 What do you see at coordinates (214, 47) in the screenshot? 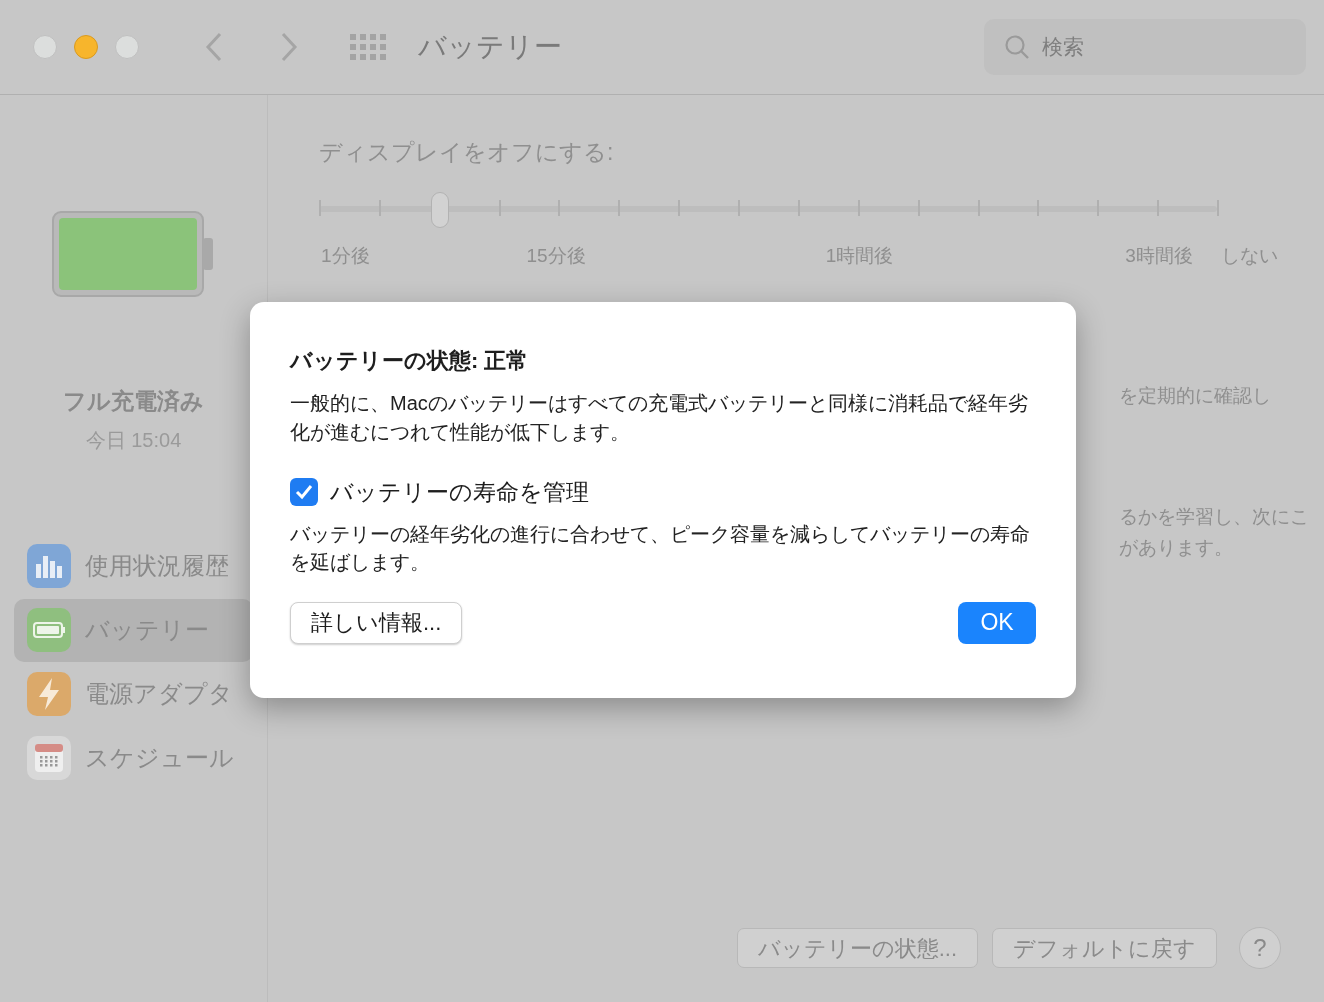
I see `back-icon` at bounding box center [214, 47].